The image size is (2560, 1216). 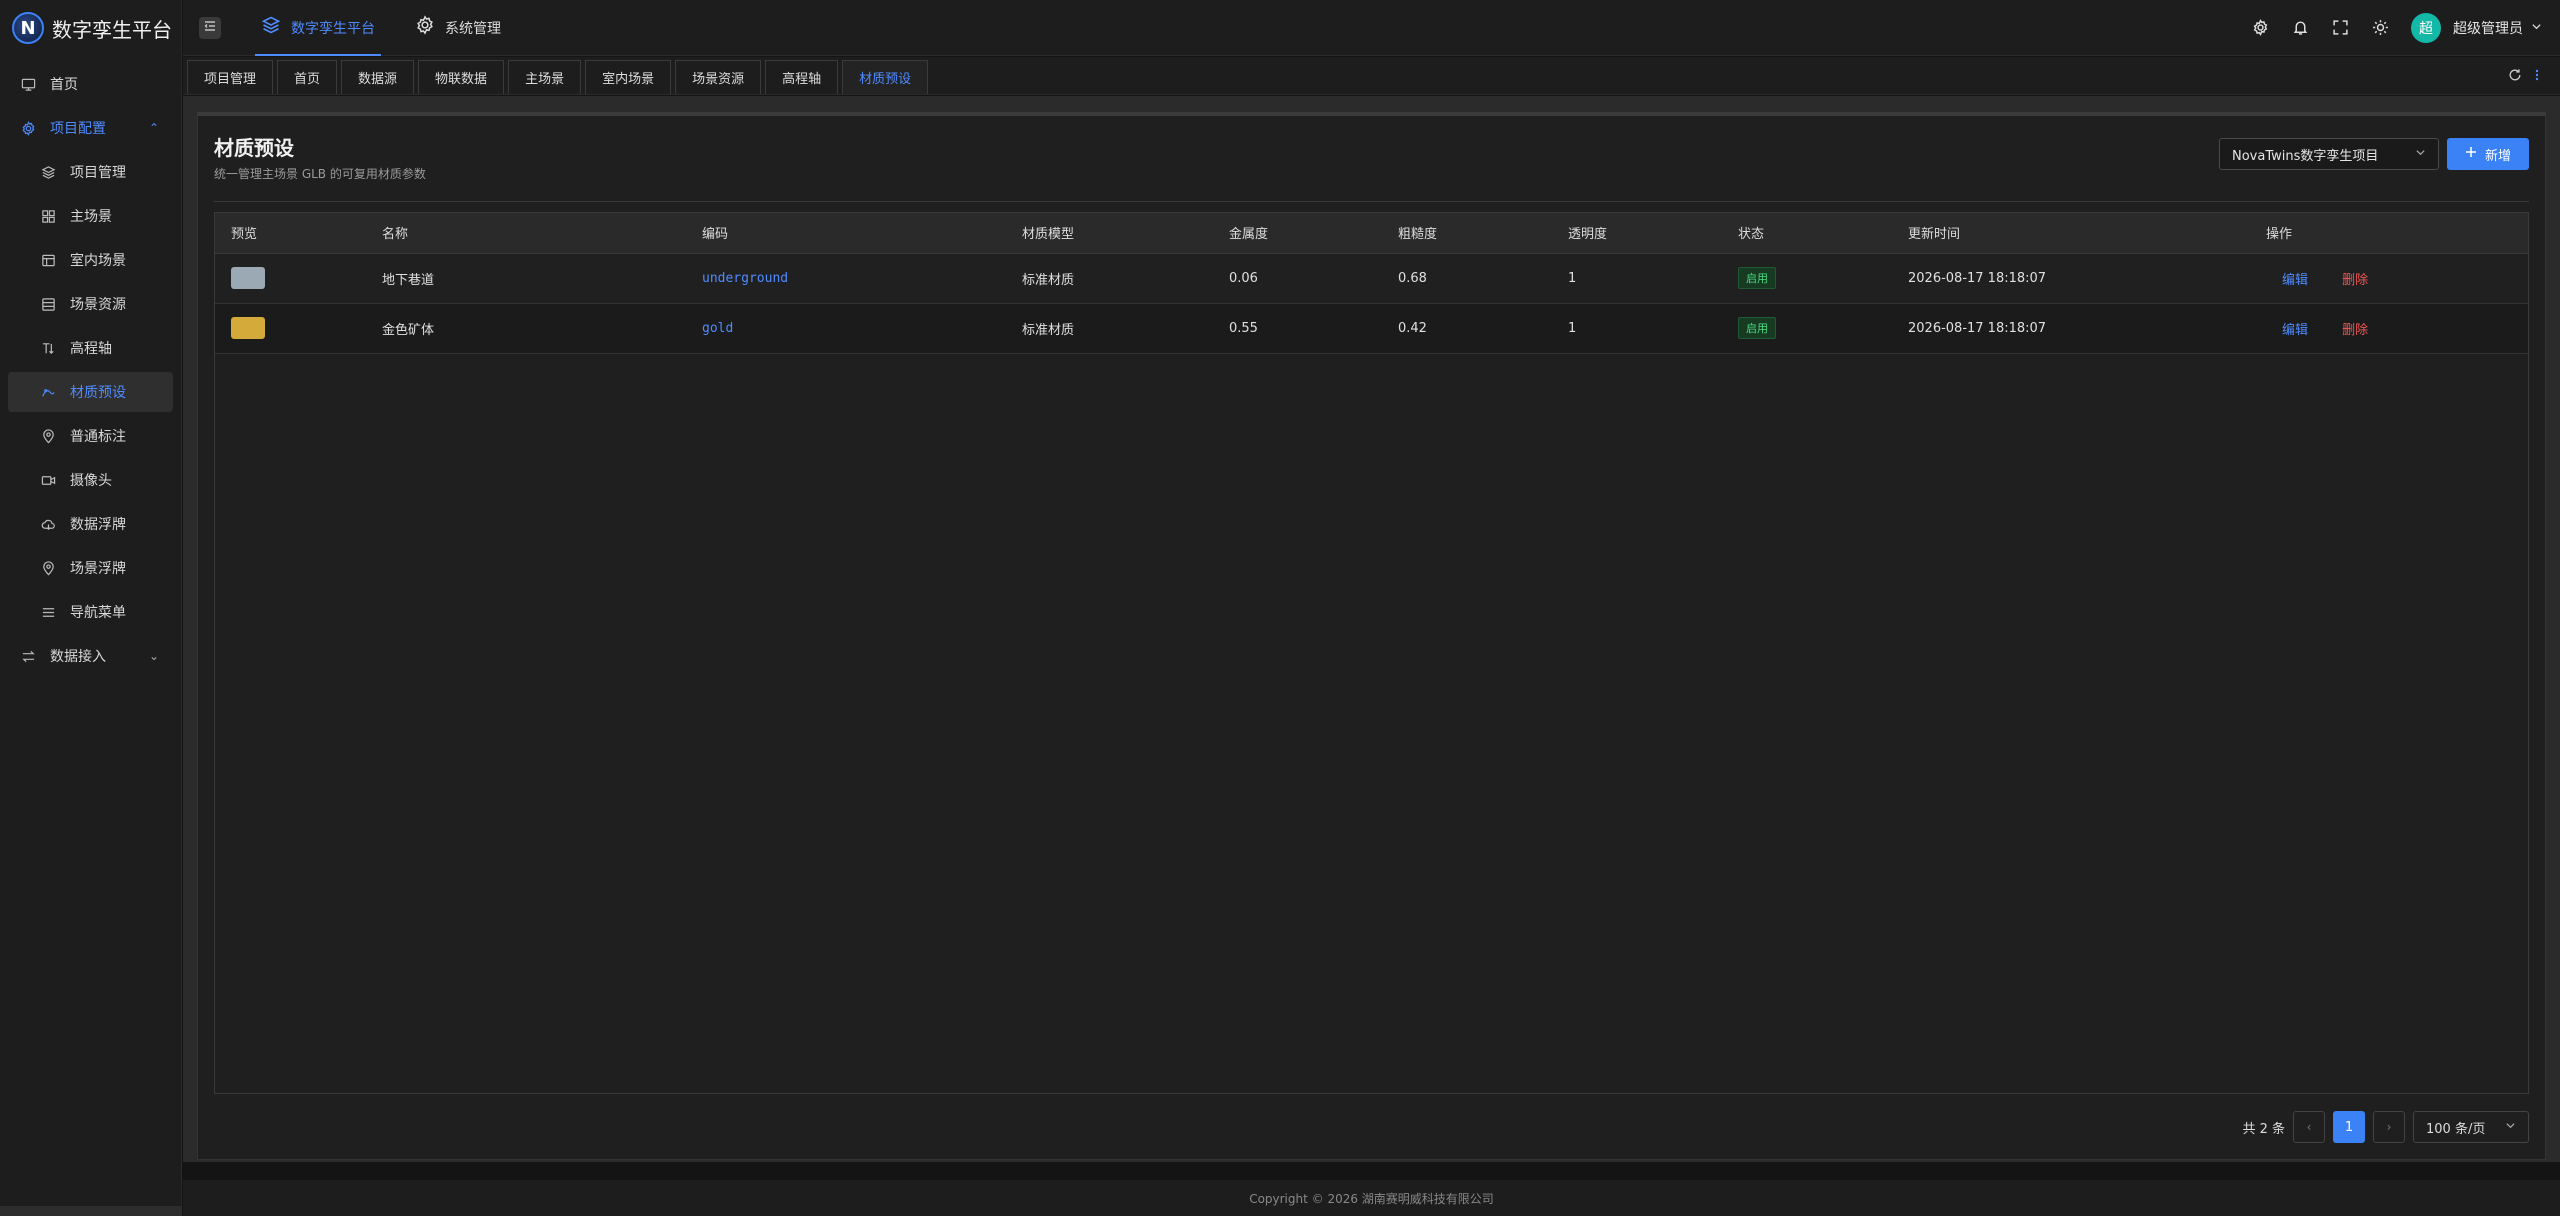 I want to click on page-size-select: 100 条/页, so click(x=2471, y=1127).